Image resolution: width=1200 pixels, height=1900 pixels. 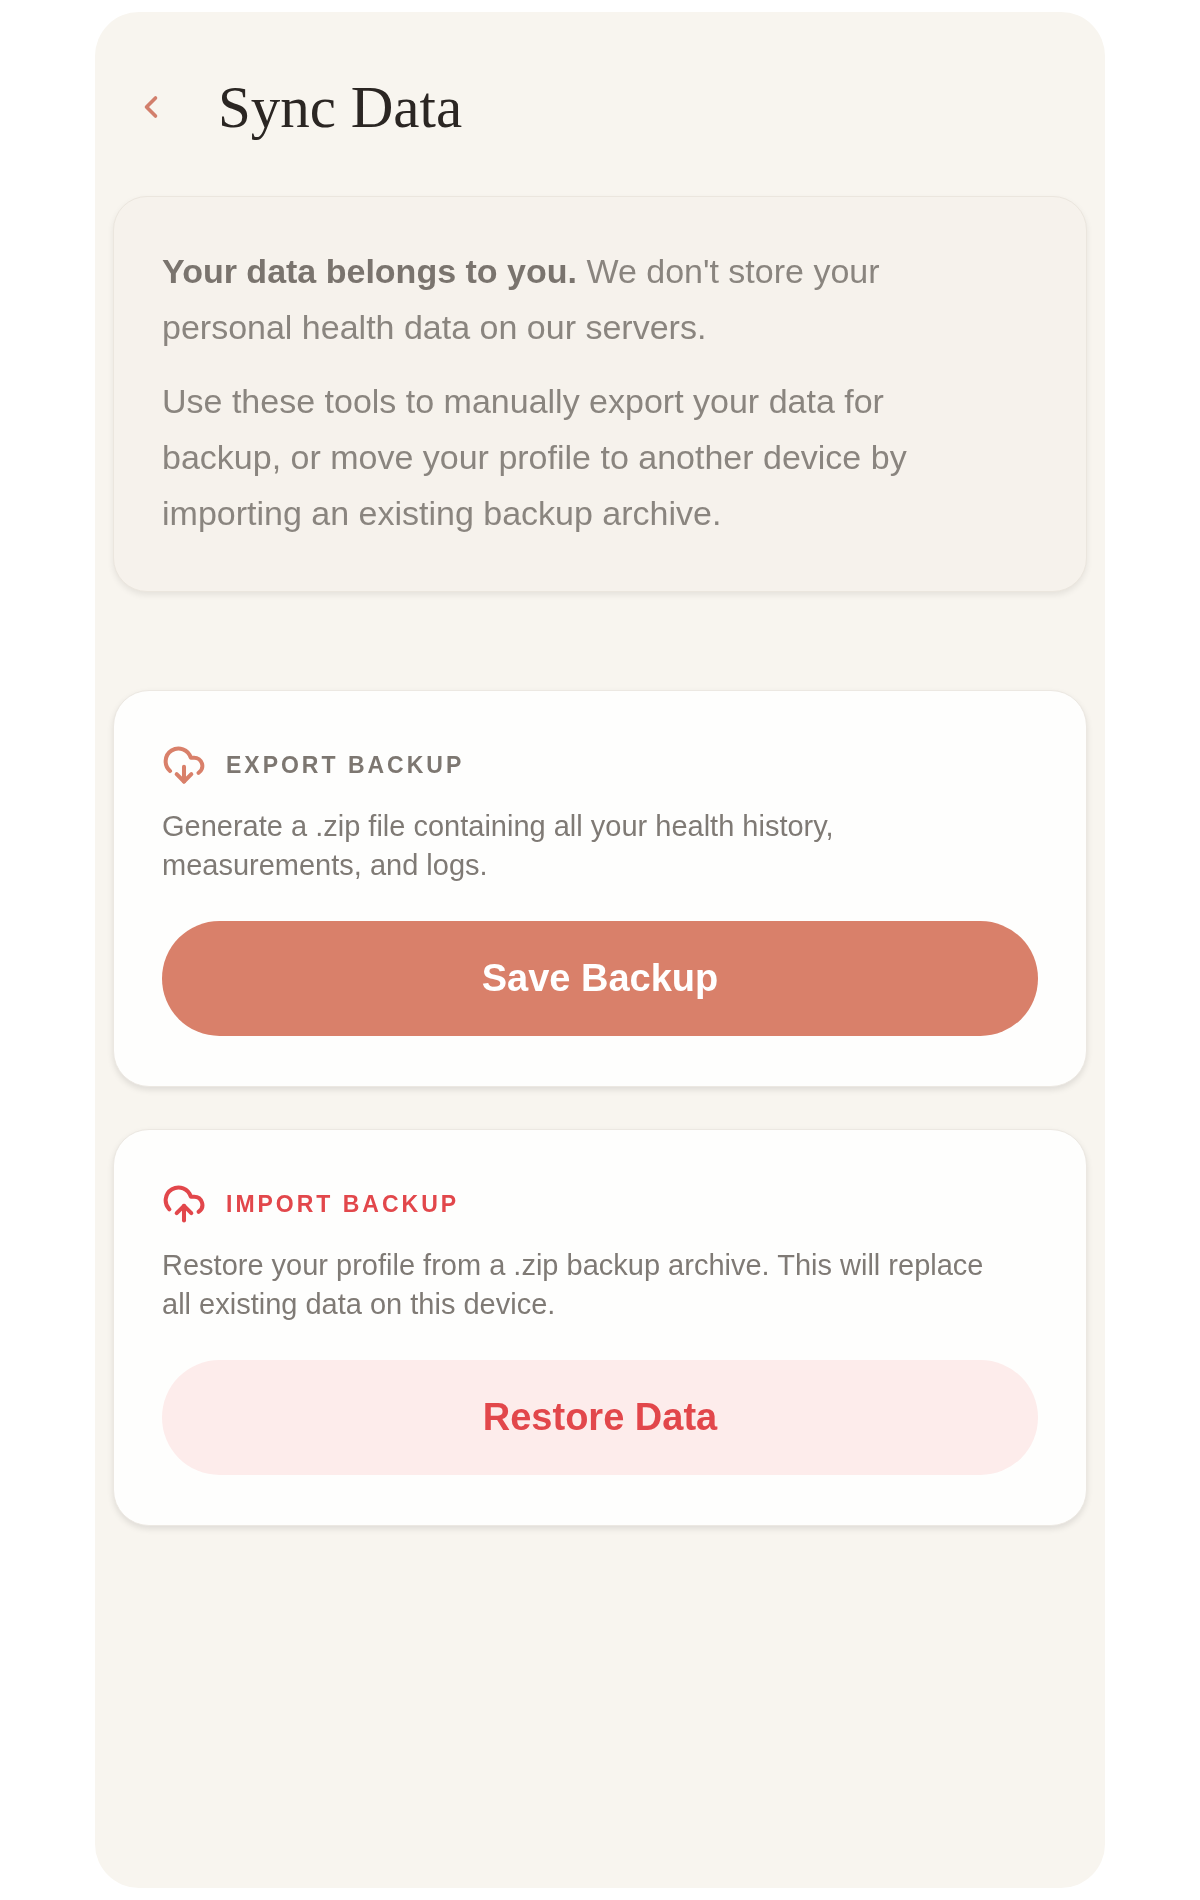 What do you see at coordinates (498, 846) in the screenshot?
I see `section-description: Generate a .zip file containing all your health history, measurements, and logs.` at bounding box center [498, 846].